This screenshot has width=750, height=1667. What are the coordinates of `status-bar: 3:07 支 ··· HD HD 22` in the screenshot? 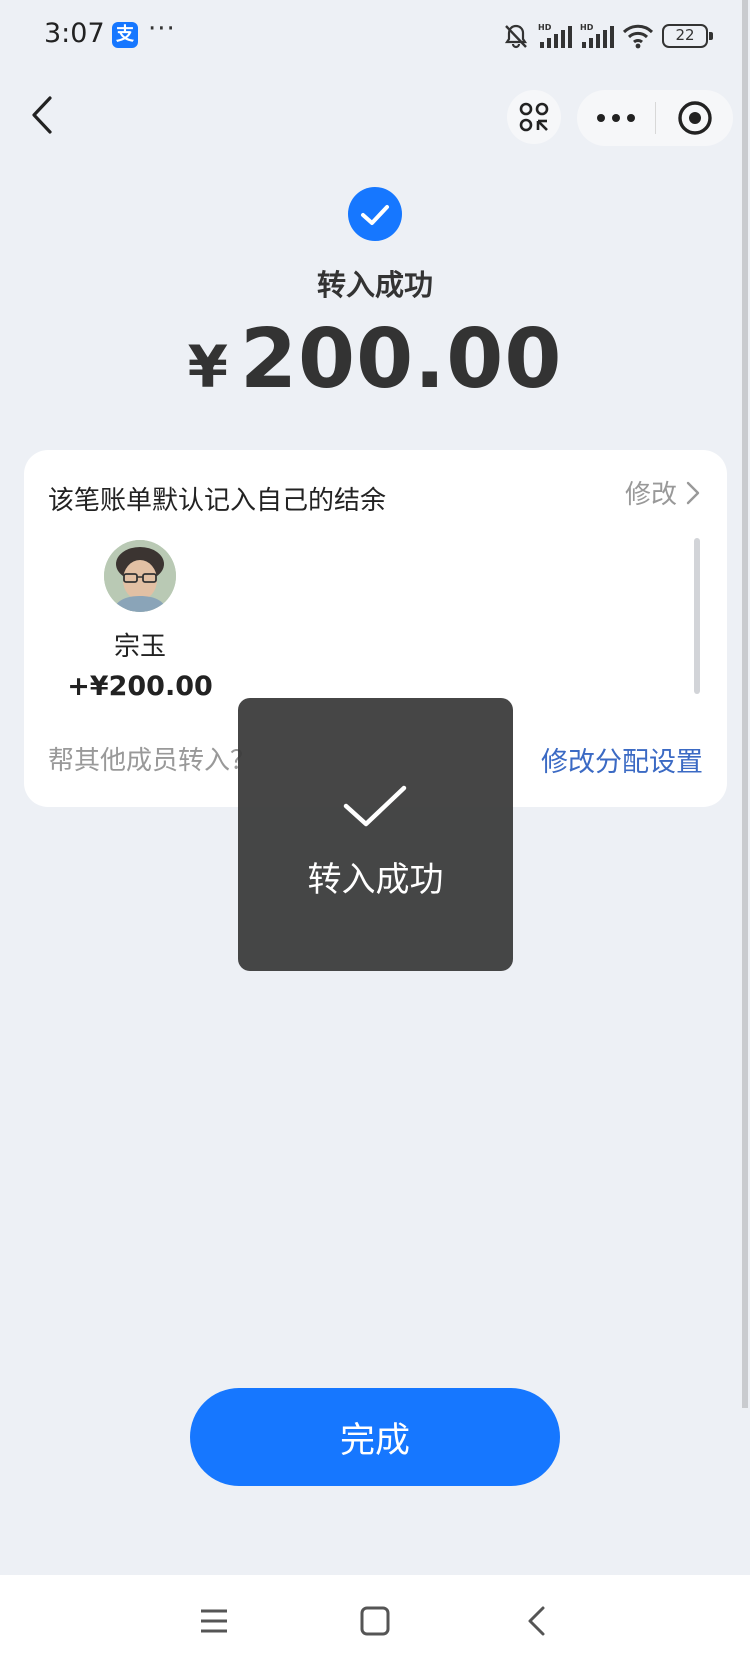 It's located at (375, 36).